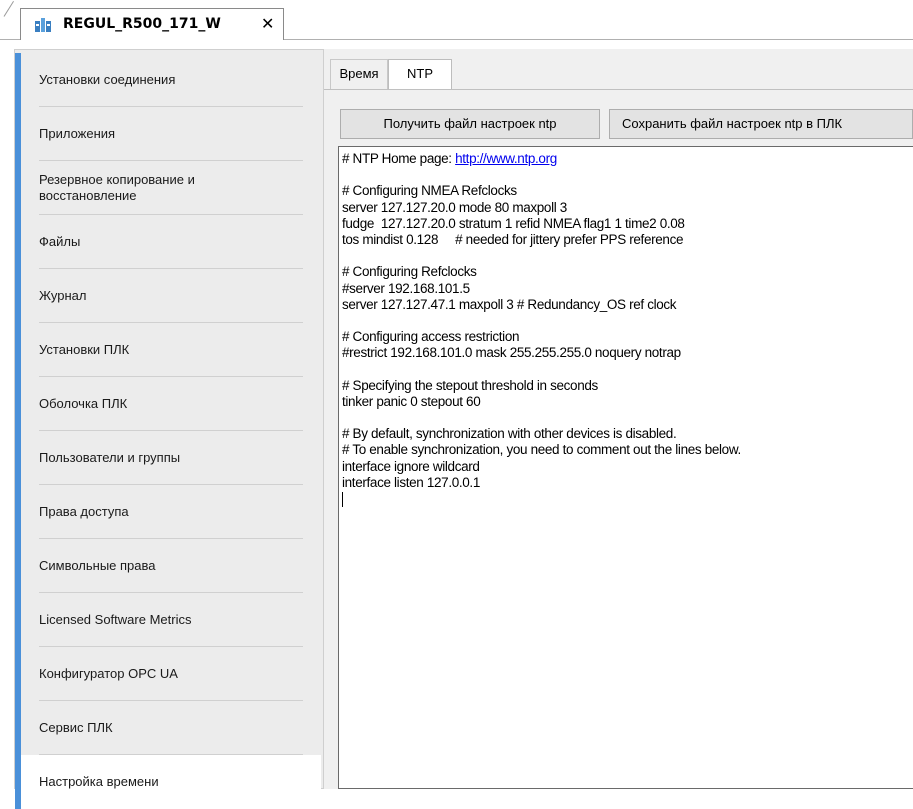 The image size is (913, 809). Describe the element at coordinates (342, 499) in the screenshot. I see `text-caret` at that location.